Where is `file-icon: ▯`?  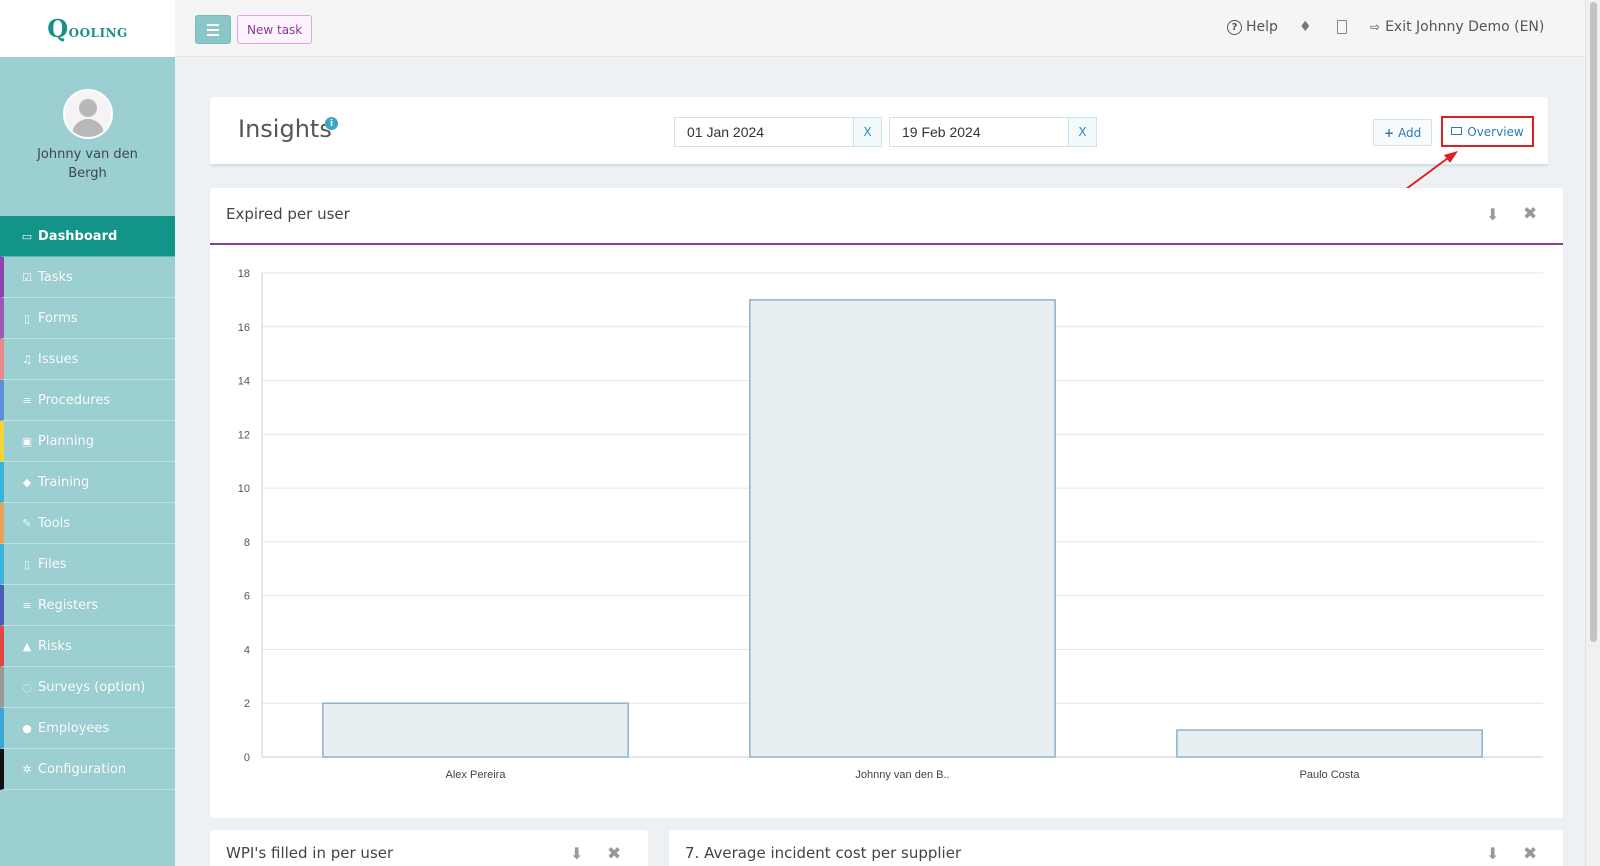 file-icon: ▯ is located at coordinates (27, 564).